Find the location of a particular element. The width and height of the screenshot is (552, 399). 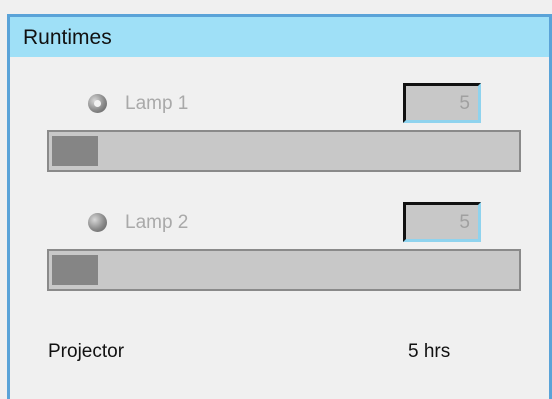

lamp-1-hours-field: 5 is located at coordinates (442, 103).